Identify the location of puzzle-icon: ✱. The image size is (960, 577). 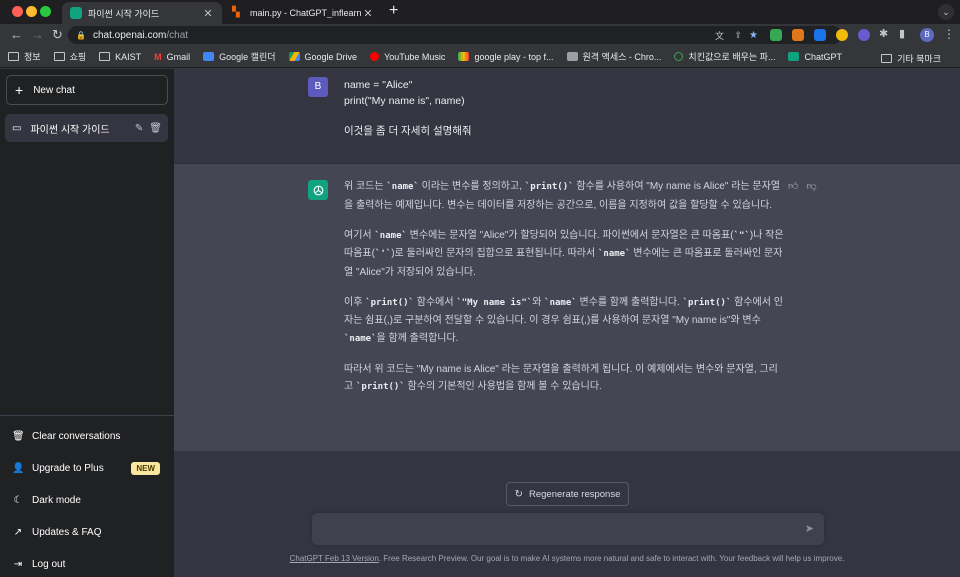
(883, 33).